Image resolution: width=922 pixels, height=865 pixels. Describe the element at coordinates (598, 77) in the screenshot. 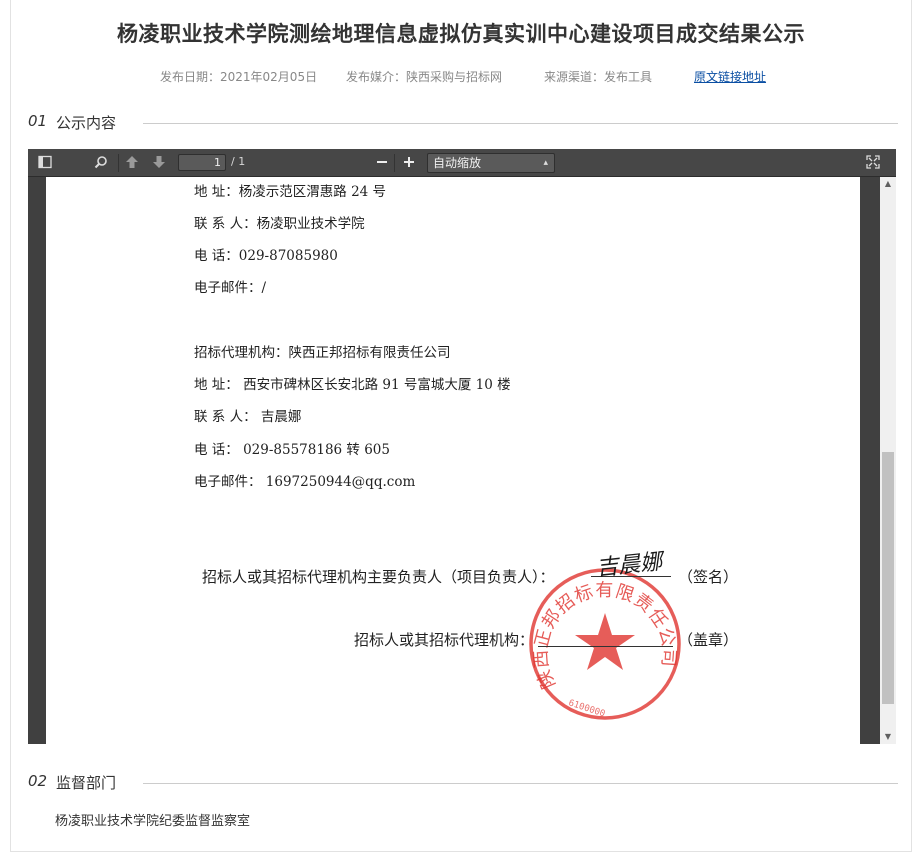

I see `source-channel: 来源渠道：发布工具` at that location.